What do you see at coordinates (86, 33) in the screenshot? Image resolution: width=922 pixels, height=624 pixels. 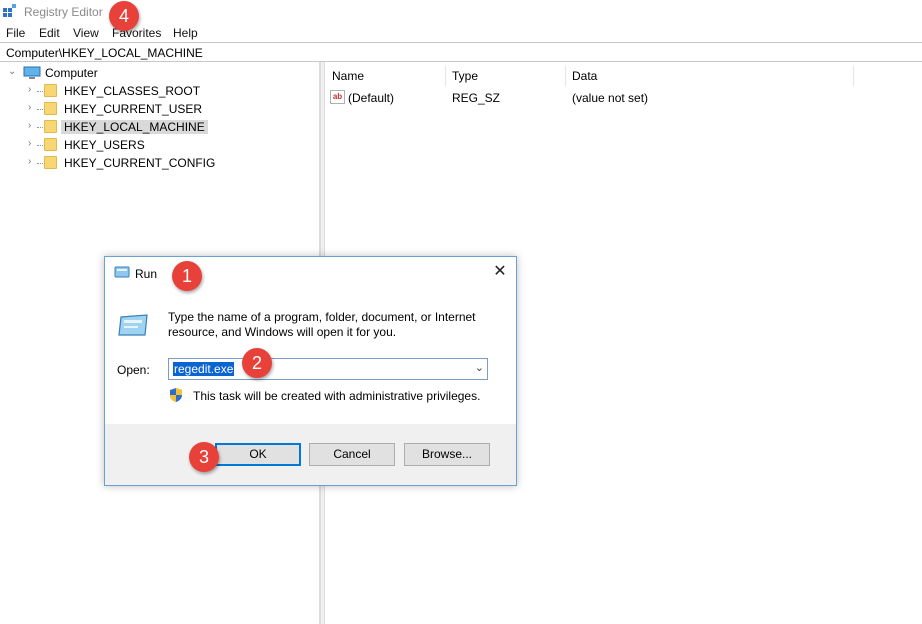 I see `menu-view: View` at bounding box center [86, 33].